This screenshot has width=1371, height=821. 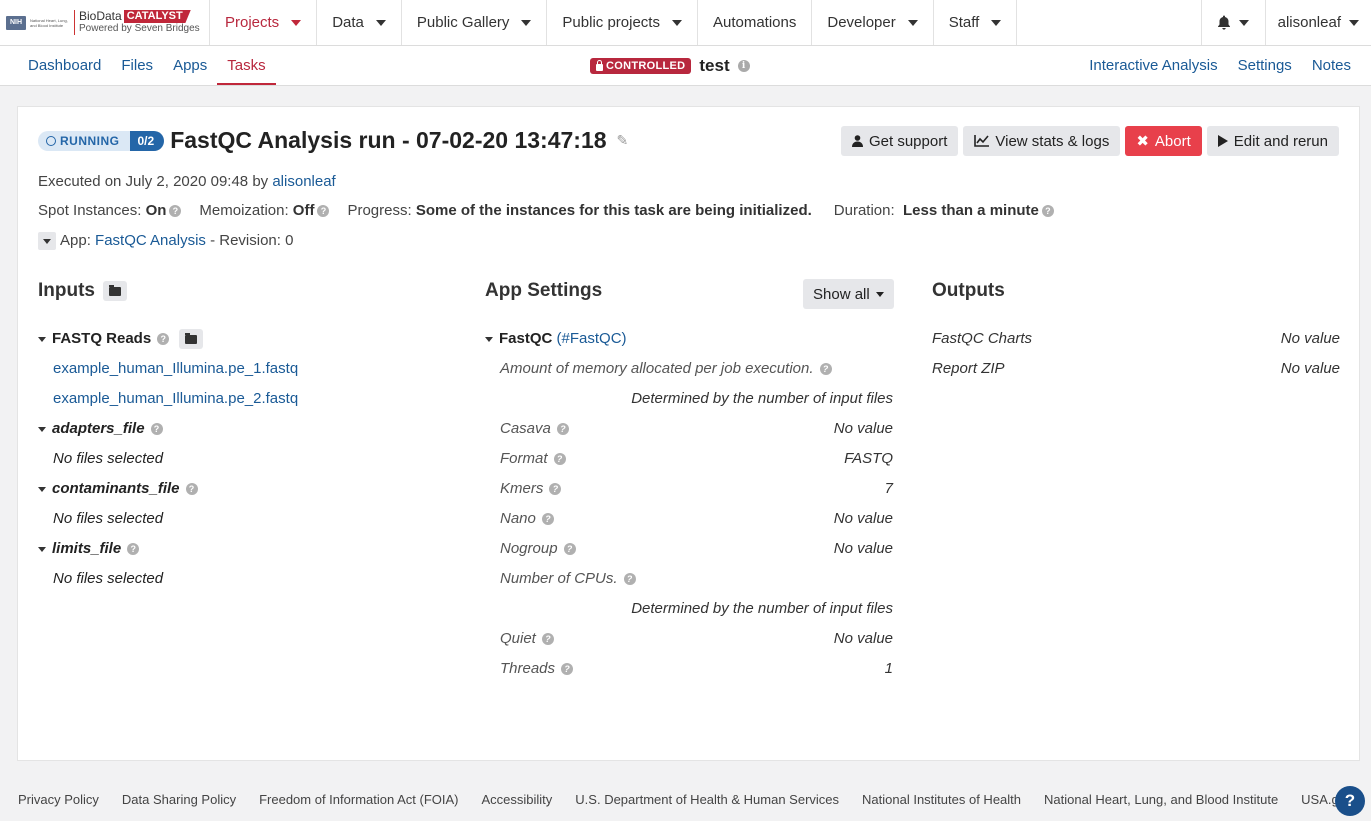 What do you see at coordinates (841, 294) in the screenshot?
I see `show-all-label: Show all` at bounding box center [841, 294].